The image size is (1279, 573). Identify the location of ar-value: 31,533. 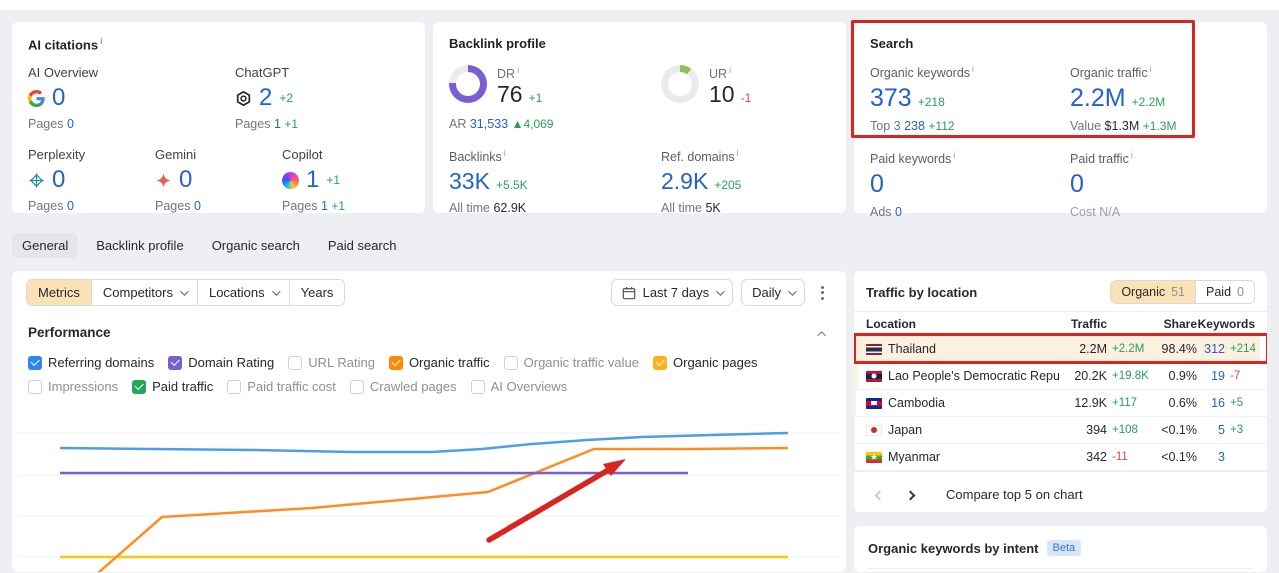
(489, 124).